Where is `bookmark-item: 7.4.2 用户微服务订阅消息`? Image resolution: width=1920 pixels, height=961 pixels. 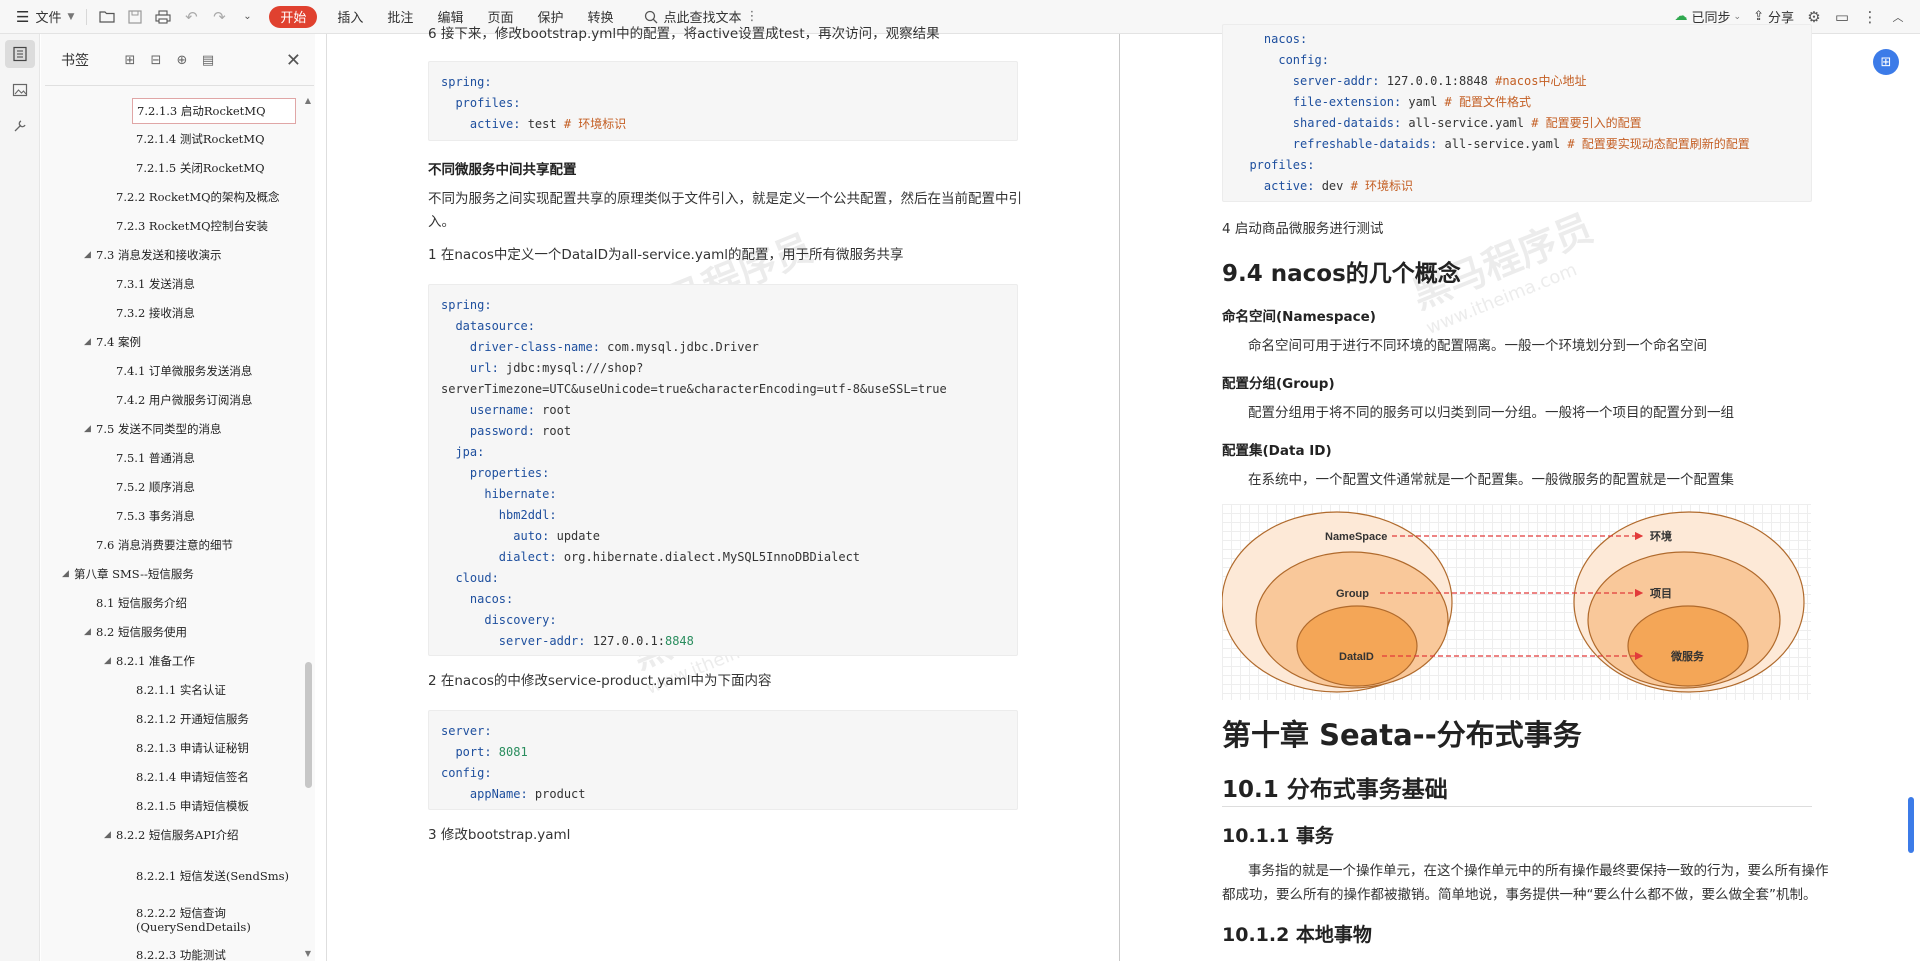 bookmark-item: 7.4.2 用户微服务订阅消息 is located at coordinates (184, 400).